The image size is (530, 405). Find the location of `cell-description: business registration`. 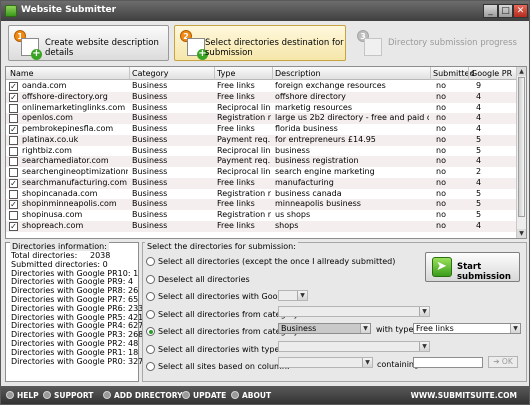

cell-description: business registration is located at coordinates (317, 161).